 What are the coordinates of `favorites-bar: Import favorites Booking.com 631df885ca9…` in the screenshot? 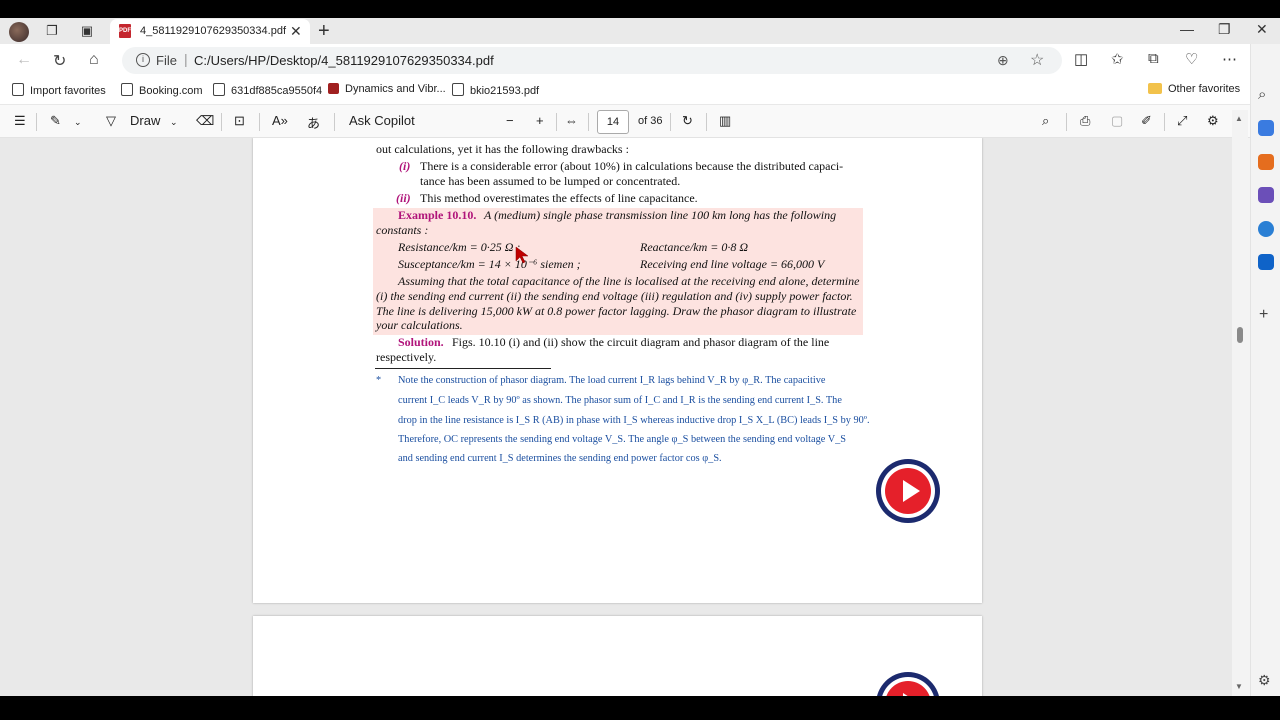 It's located at (625, 90).